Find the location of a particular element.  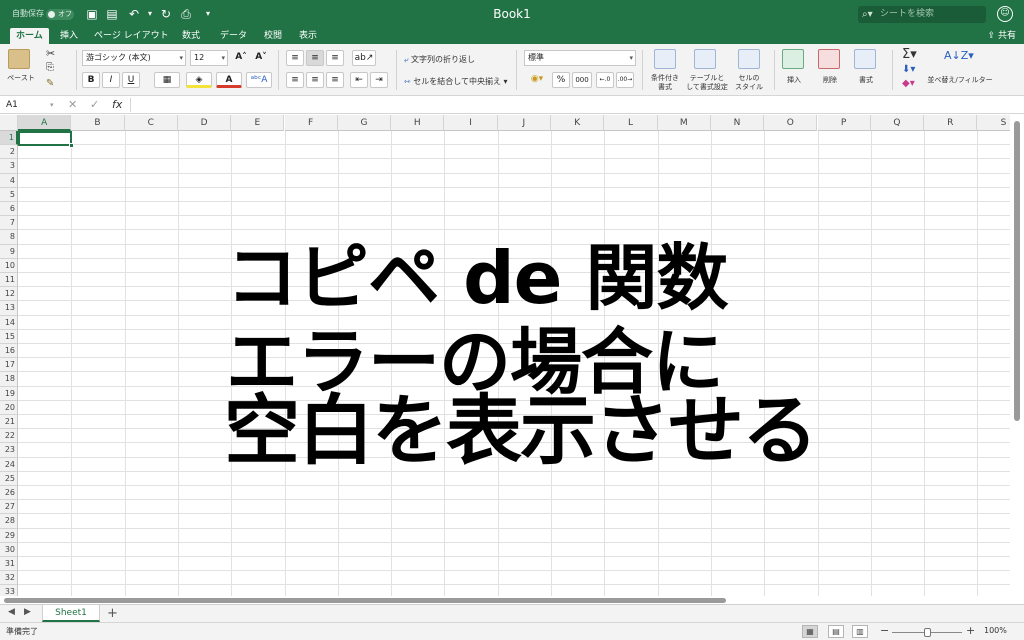

undo-icon: ↶ is located at coordinates (134, 14).